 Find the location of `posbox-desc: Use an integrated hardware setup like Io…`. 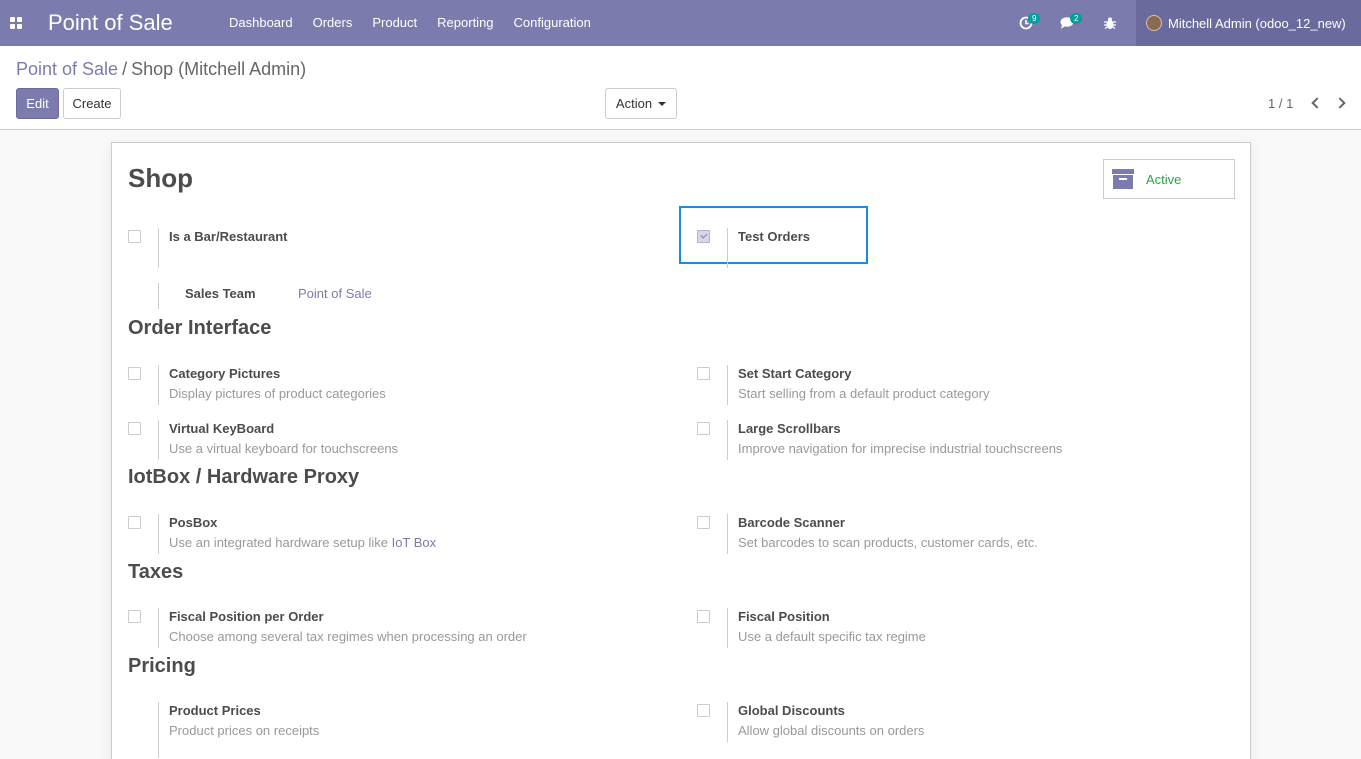

posbox-desc: Use an integrated hardware setup like Io… is located at coordinates (302, 542).